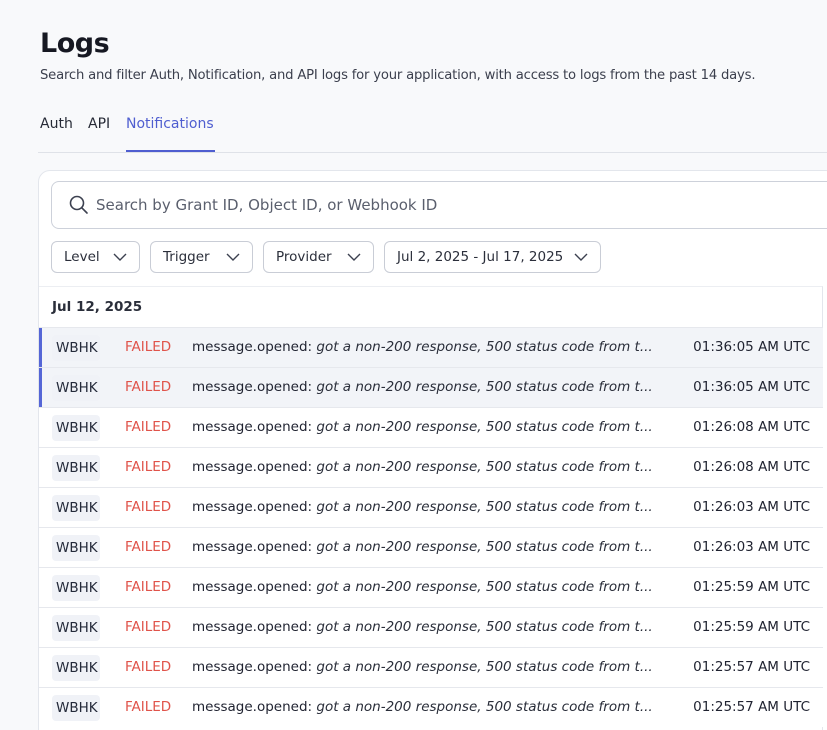 This screenshot has height=730, width=827. Describe the element at coordinates (170, 134) in the screenshot. I see `tab-notifications: Notifications` at that location.